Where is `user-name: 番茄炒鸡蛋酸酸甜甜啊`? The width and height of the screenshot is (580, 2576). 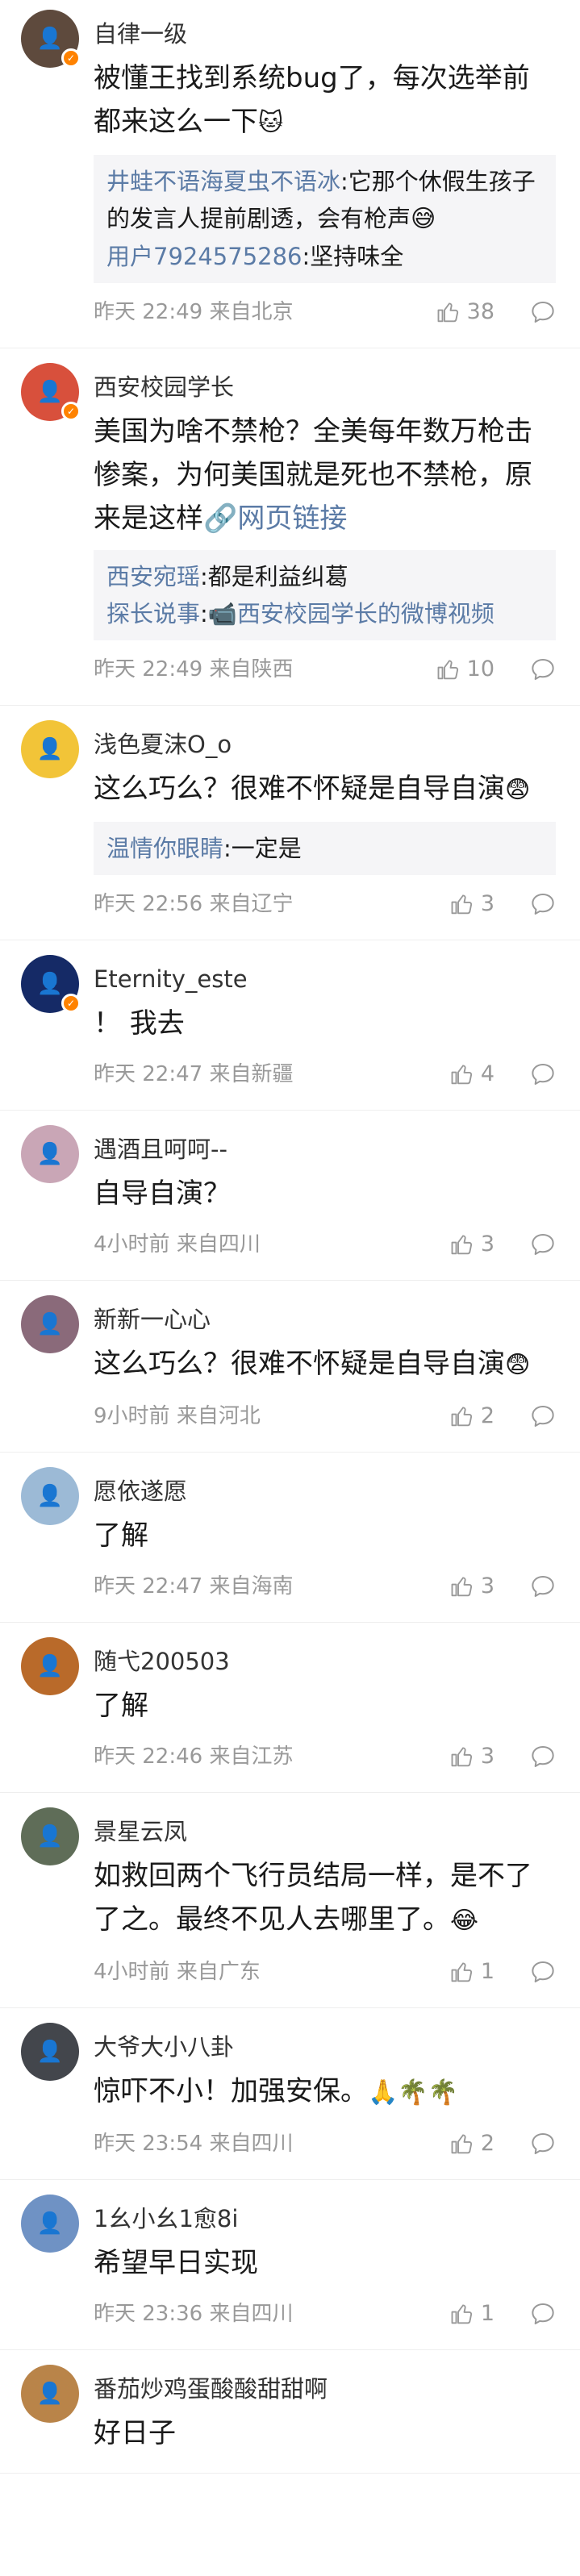 user-name: 番茄炒鸡蛋酸酸甜甜啊 is located at coordinates (328, 2389).